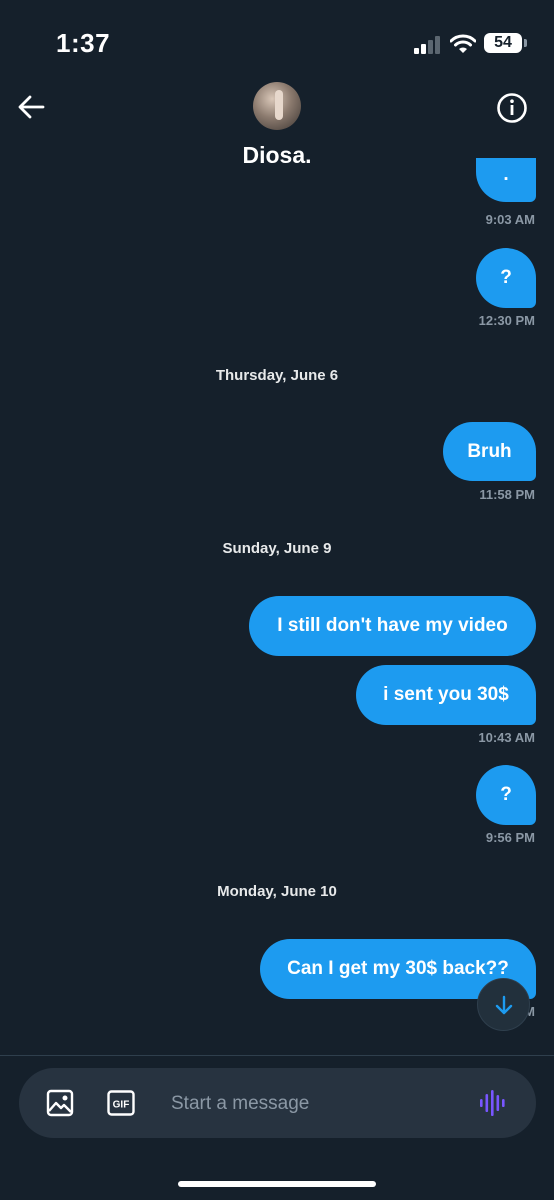  Describe the element at coordinates (277, 155) in the screenshot. I see `contact-name: Diosa.` at that location.